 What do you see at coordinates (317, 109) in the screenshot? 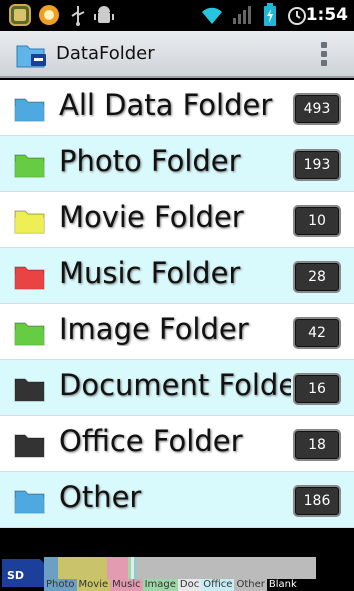
I see `folder-count-badge: 493` at bounding box center [317, 109].